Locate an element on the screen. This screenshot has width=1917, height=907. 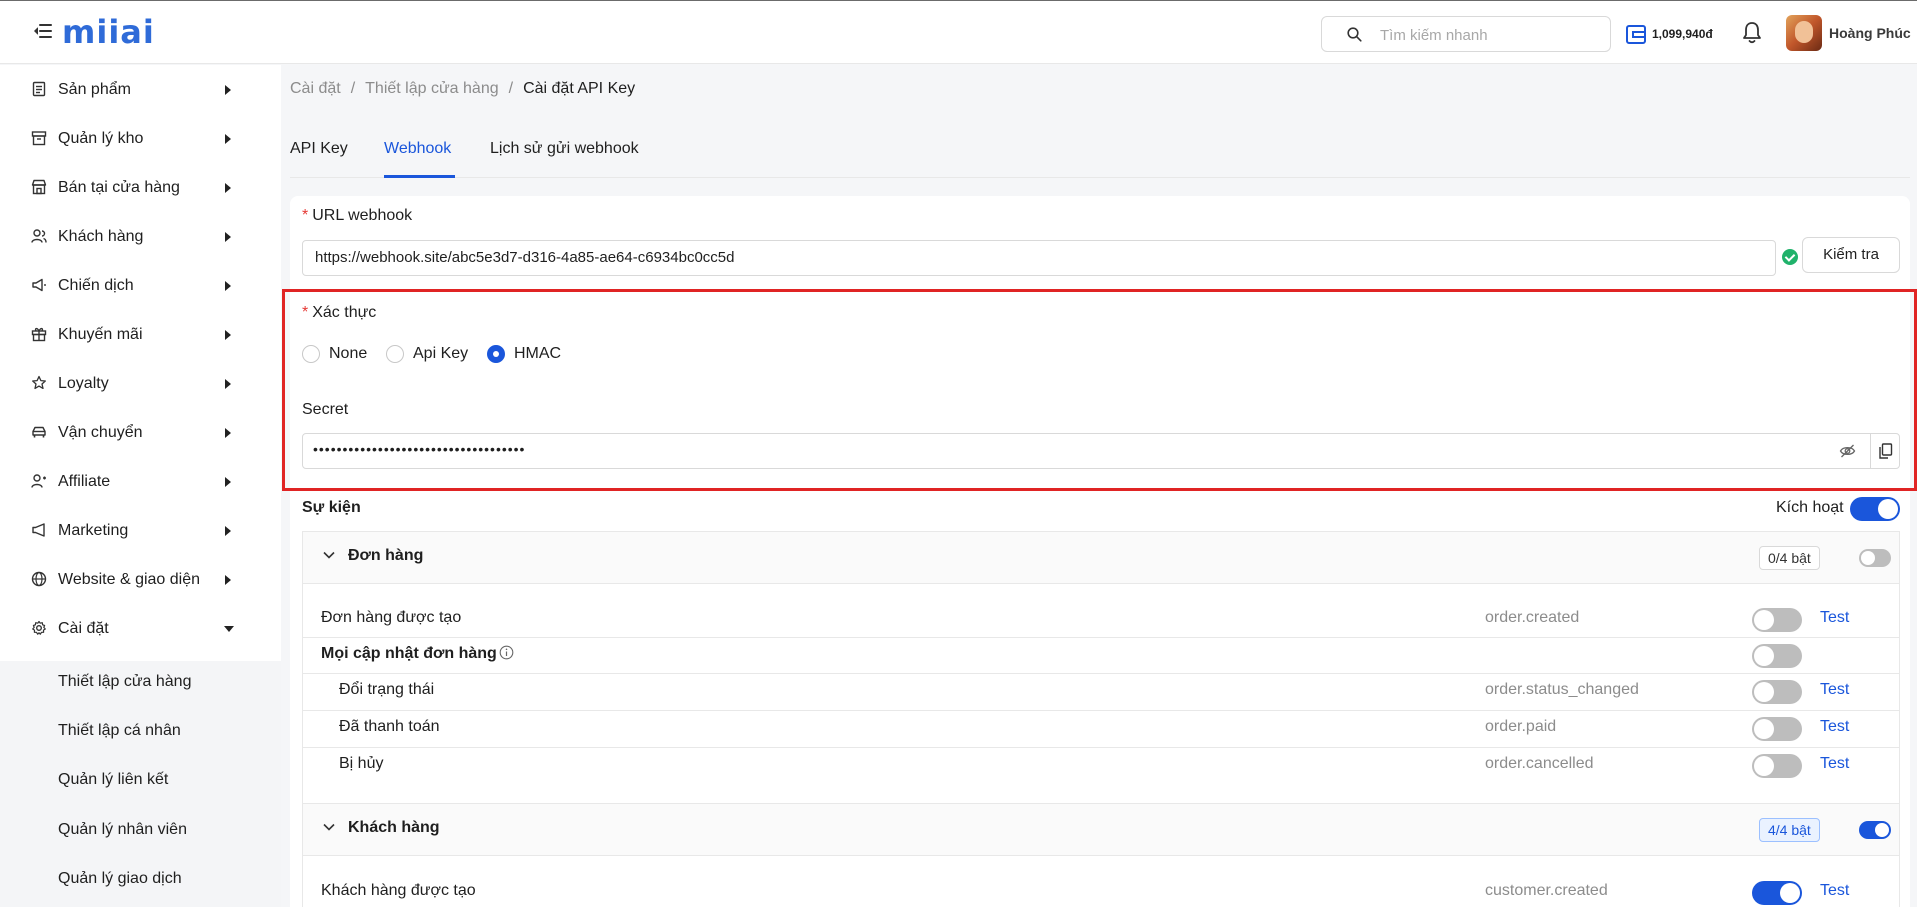
tab-bar: API Key Webhook Lịch sử gửi webhook is located at coordinates (1100, 152).